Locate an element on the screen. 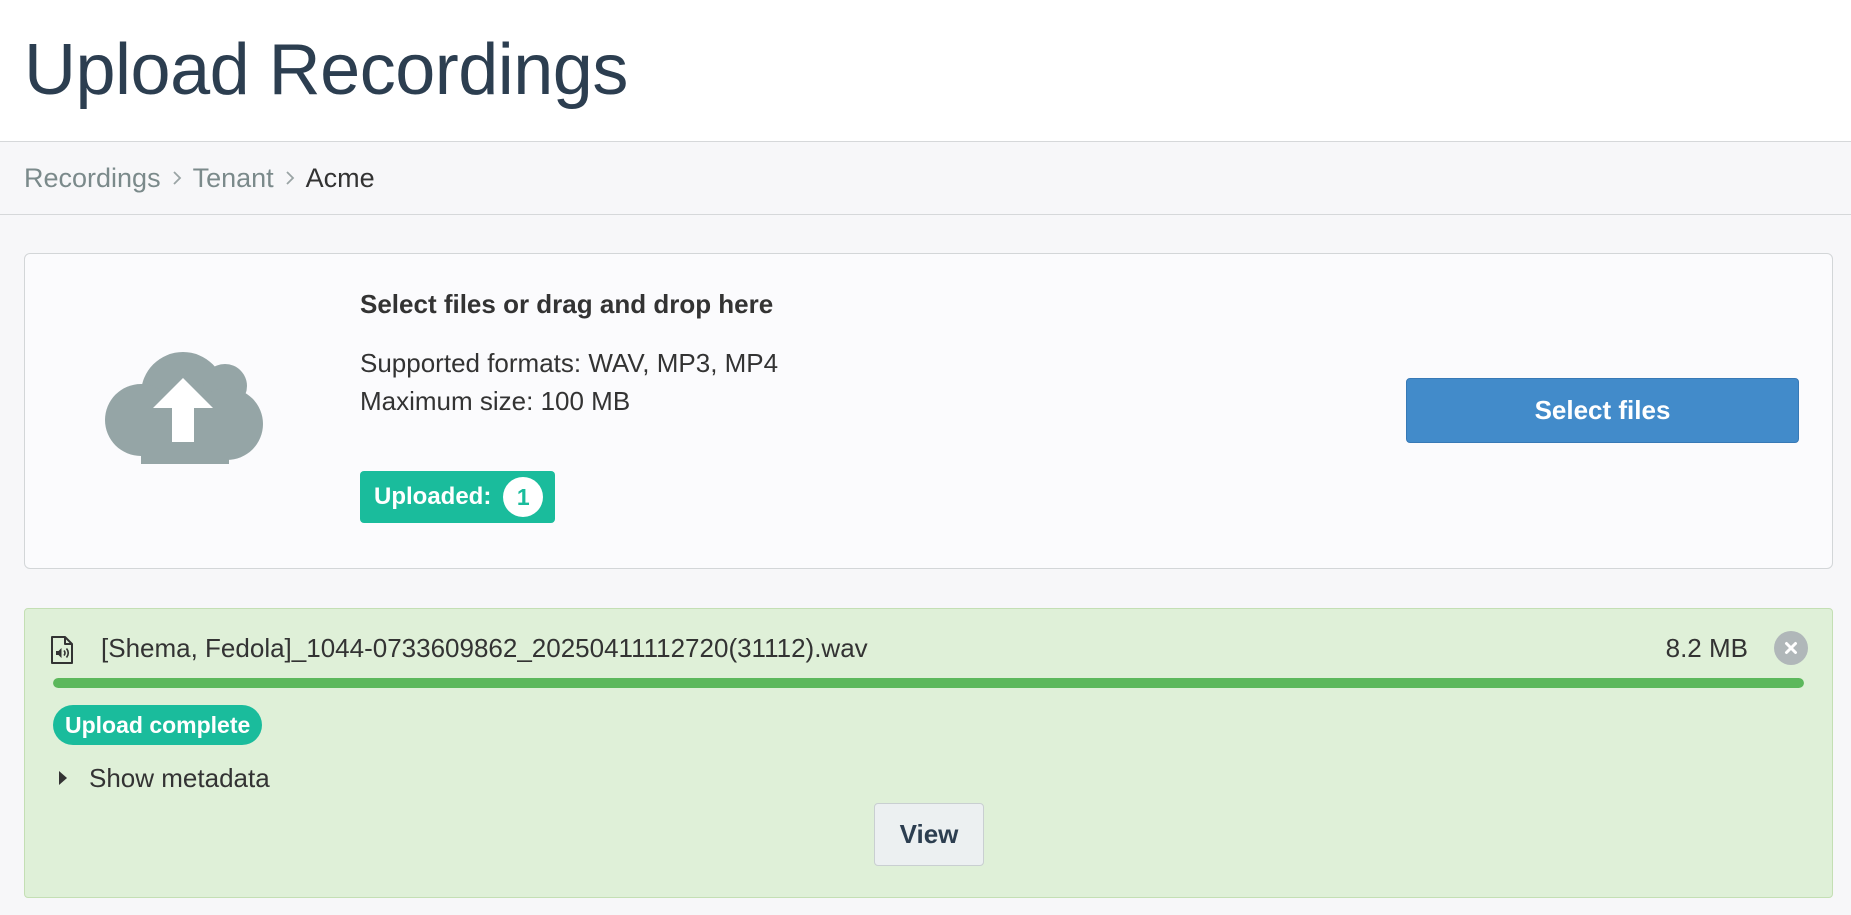 Image resolution: width=1851 pixels, height=915 pixels. view-button: View is located at coordinates (929, 834).